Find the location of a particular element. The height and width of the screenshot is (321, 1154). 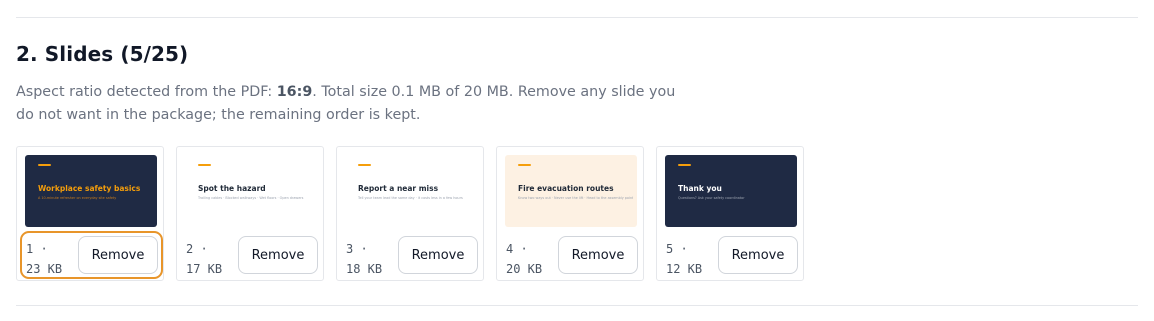

slide-title: Report a near miss is located at coordinates (398, 188).